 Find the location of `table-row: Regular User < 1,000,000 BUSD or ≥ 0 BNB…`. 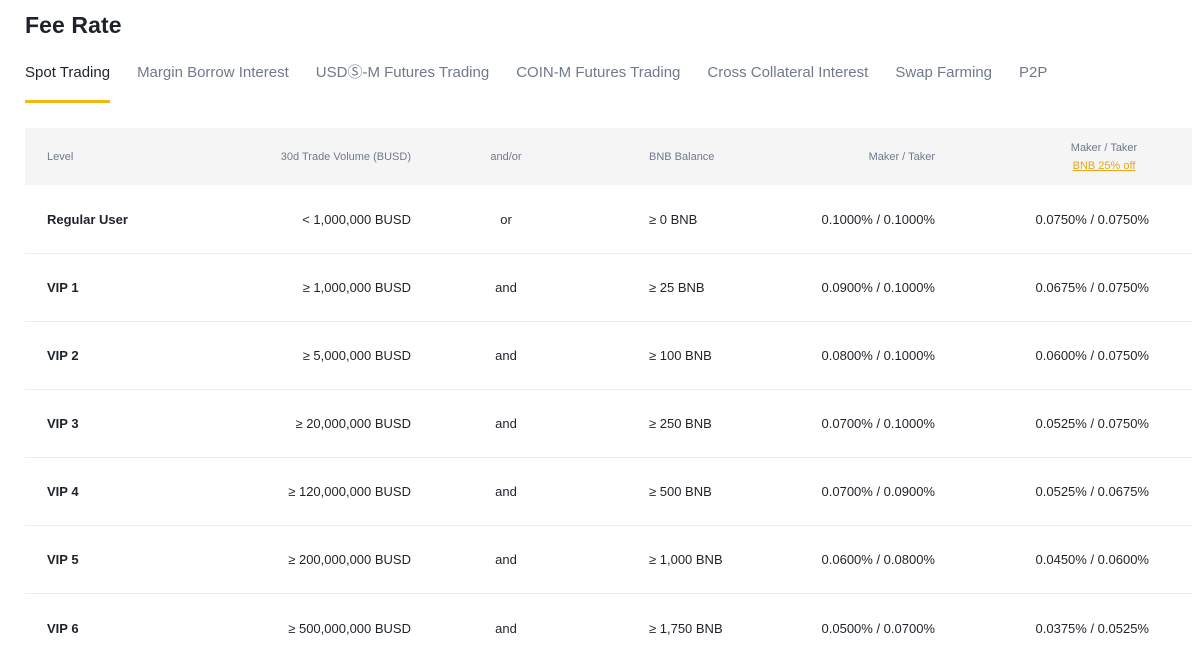

table-row: Regular User < 1,000,000 BUSD or ≥ 0 BNB… is located at coordinates (608, 220).